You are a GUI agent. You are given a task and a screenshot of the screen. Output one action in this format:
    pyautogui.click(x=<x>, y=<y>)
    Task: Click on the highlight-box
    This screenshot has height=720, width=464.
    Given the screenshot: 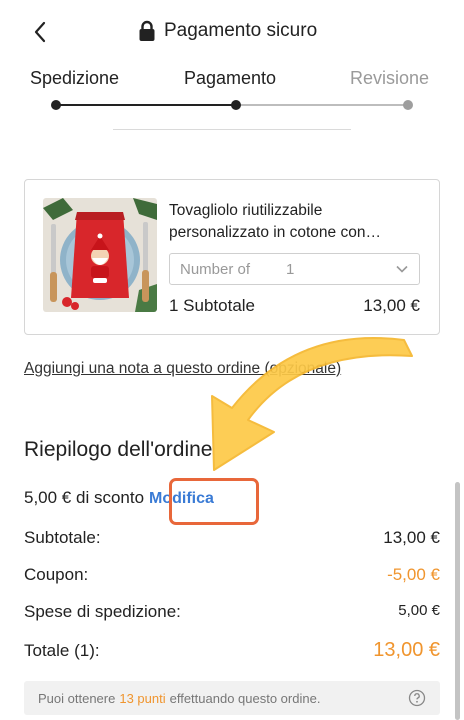 What is the action you would take?
    pyautogui.click(x=214, y=501)
    